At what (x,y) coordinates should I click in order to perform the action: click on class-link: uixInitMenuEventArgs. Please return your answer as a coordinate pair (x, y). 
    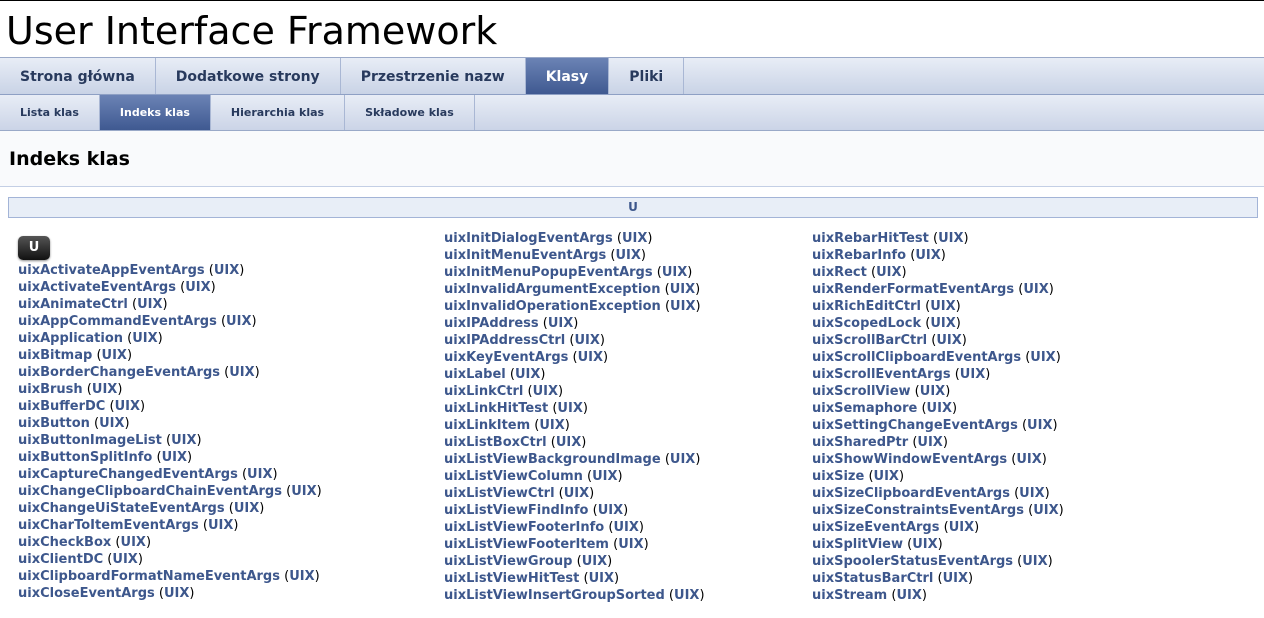
    Looking at the image, I should click on (525, 255).